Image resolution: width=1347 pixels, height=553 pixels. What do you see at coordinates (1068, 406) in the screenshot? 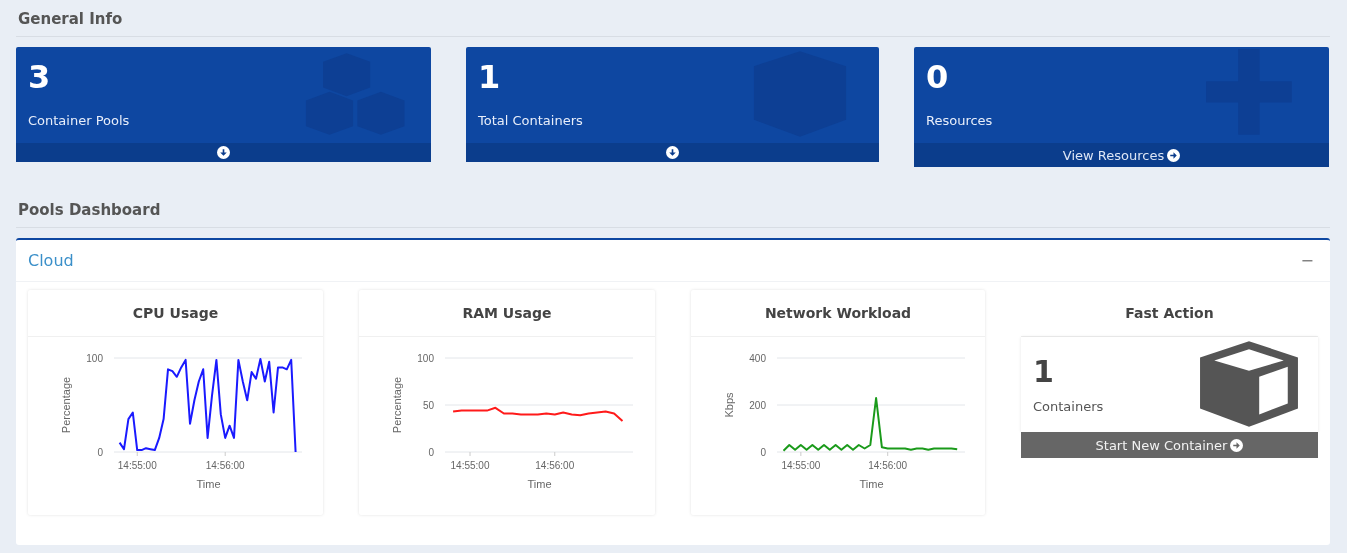
I see `count-label: Containers` at bounding box center [1068, 406].